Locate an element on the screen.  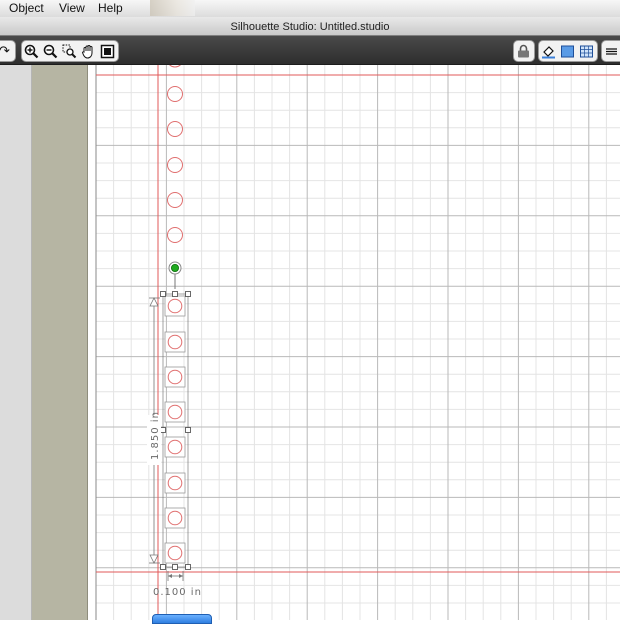
toolbar: ↷ is located at coordinates (310, 50).